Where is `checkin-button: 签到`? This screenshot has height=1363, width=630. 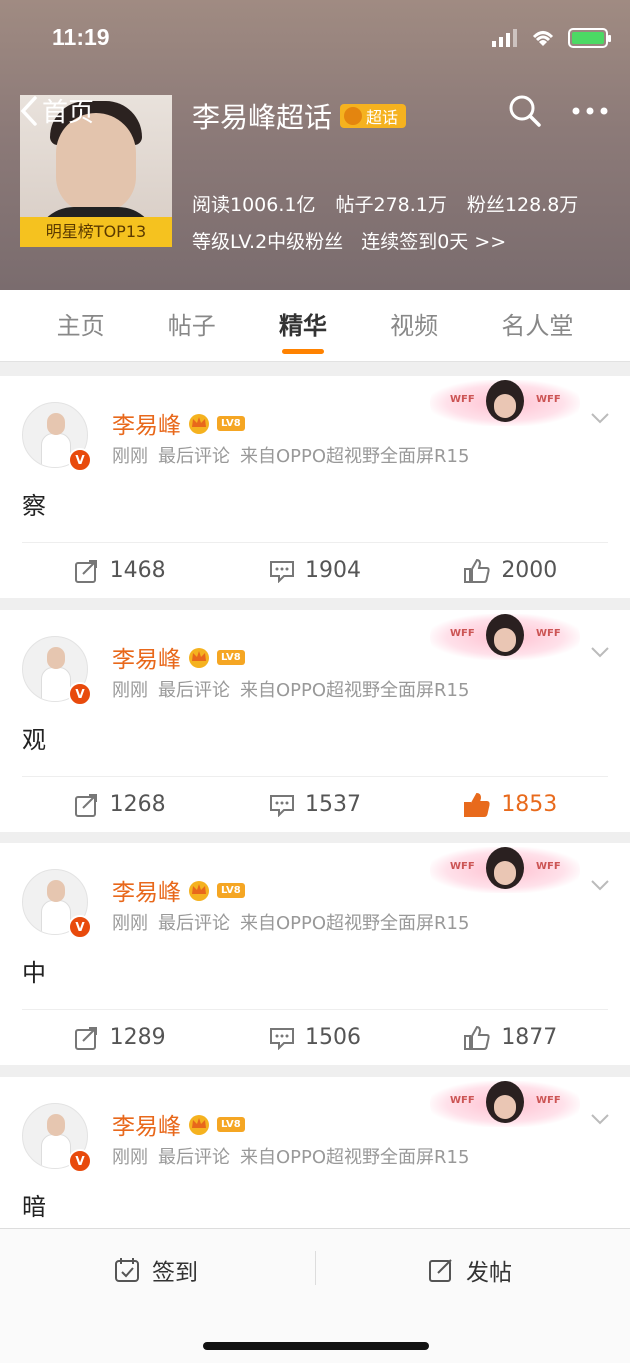 checkin-button: 签到 is located at coordinates (156, 1270).